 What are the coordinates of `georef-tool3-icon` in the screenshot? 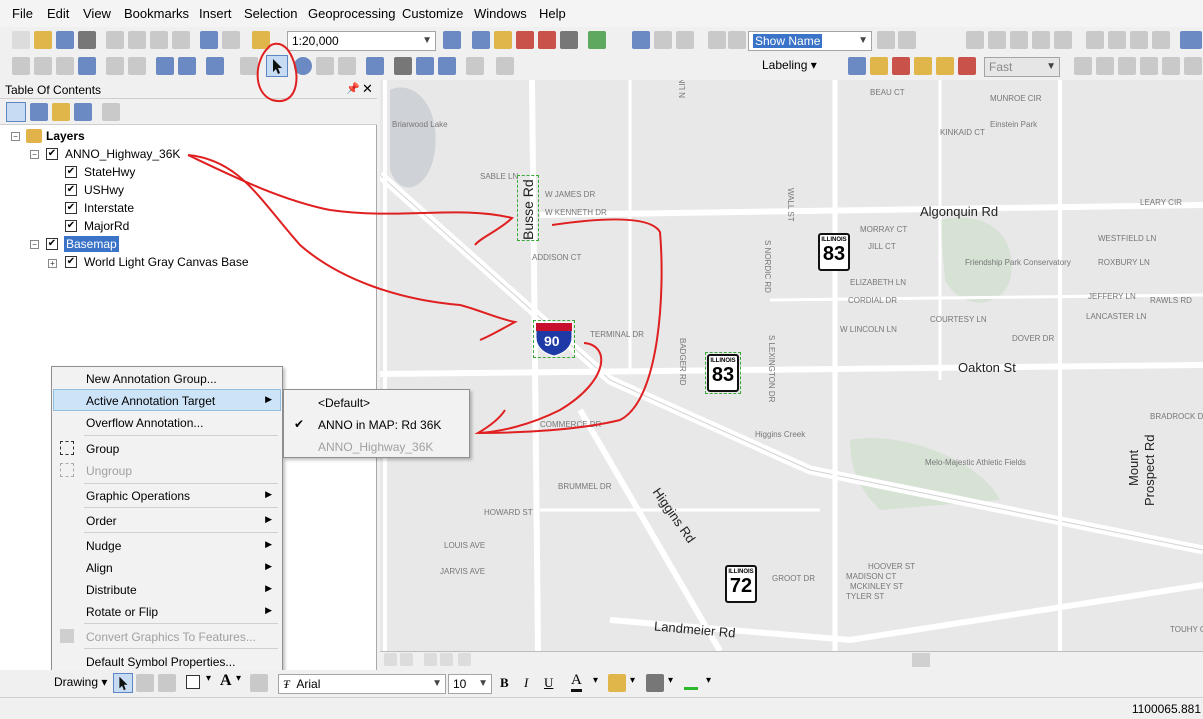 It's located at (1127, 66).